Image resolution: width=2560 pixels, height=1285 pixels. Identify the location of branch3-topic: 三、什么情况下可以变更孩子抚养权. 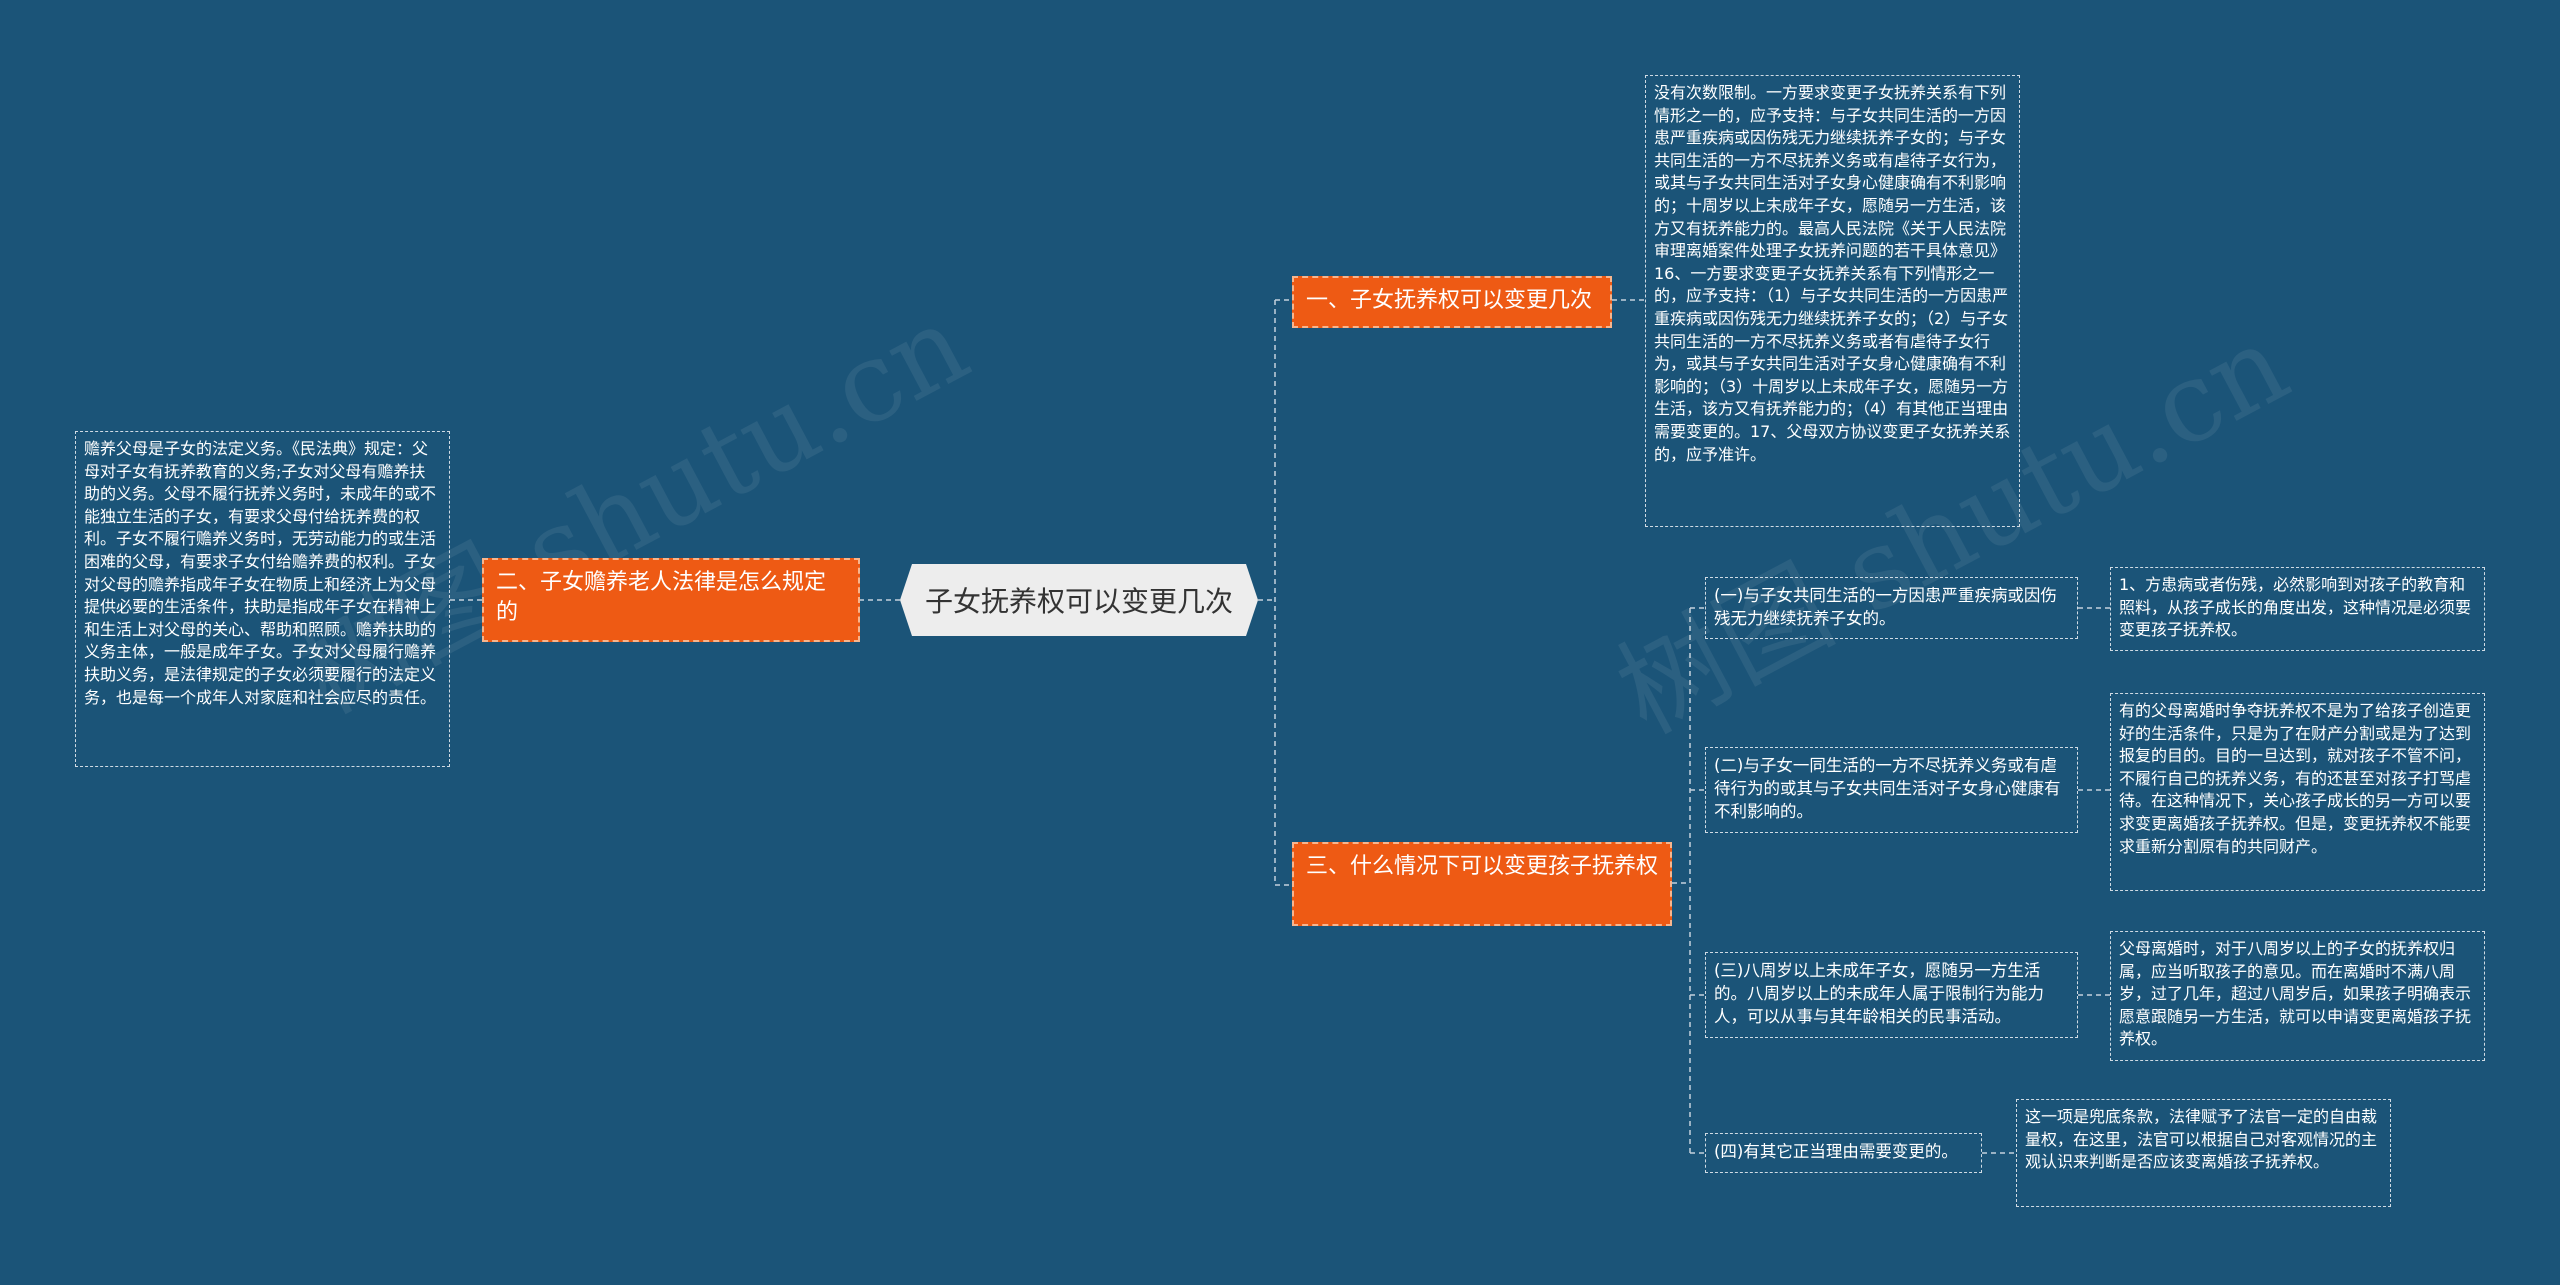
(1482, 884).